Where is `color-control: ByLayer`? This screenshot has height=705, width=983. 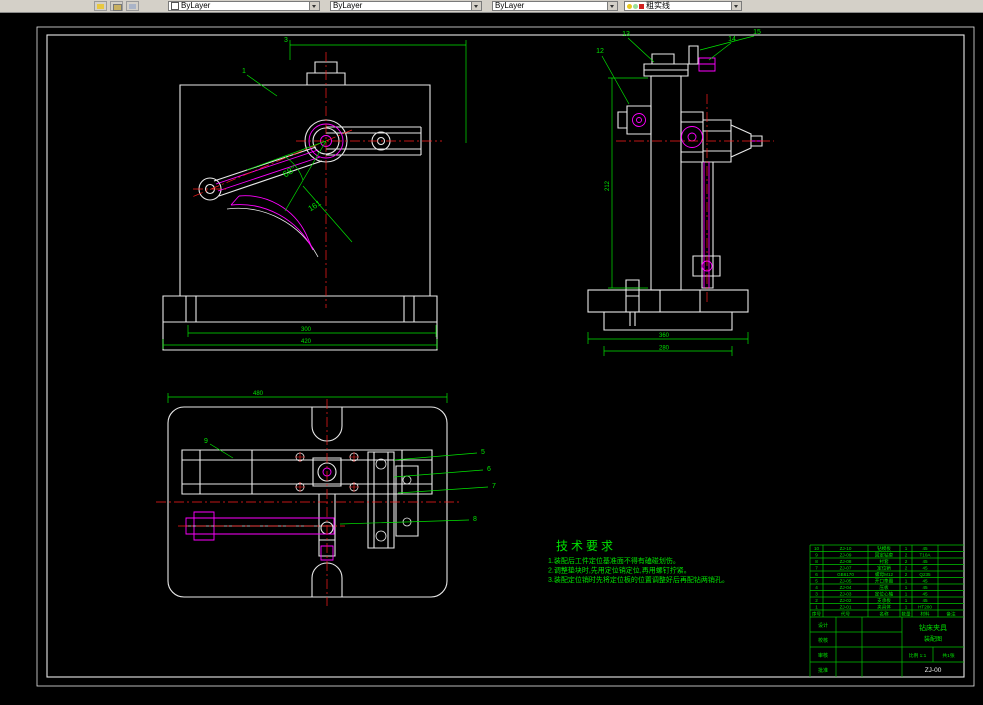
color-control: ByLayer is located at coordinates (244, 6).